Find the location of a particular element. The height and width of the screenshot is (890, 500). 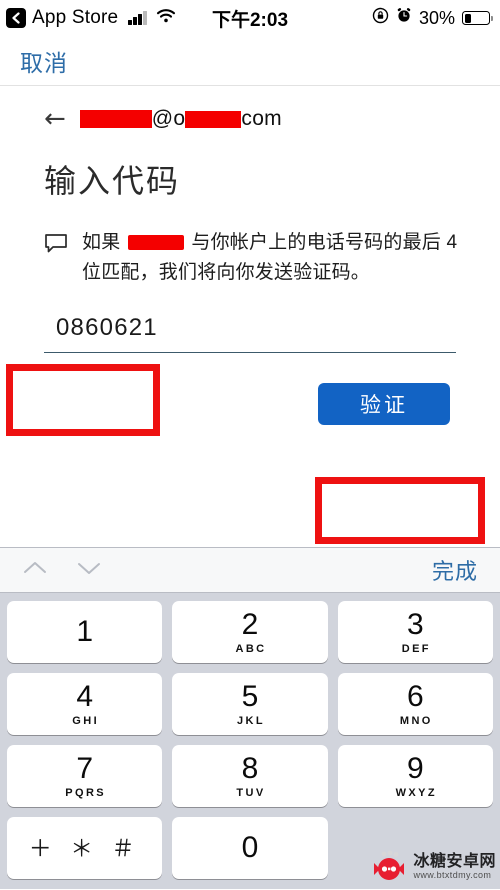

email-domain-end: com is located at coordinates (261, 118).